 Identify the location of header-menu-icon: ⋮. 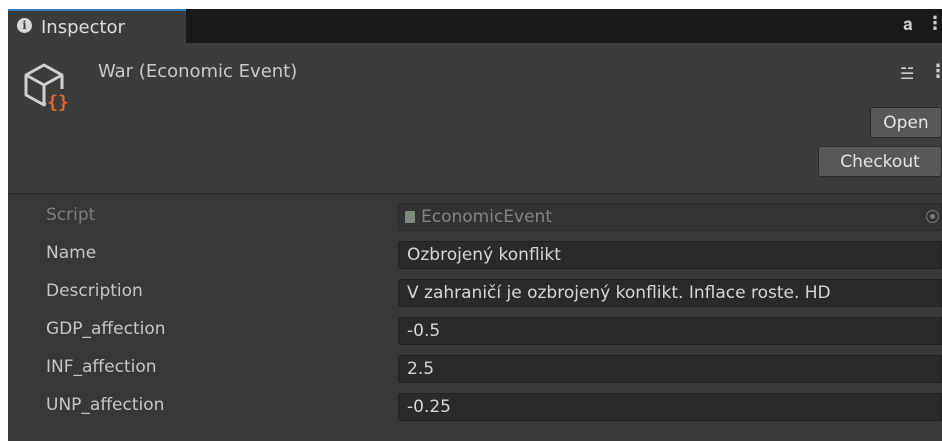
(935, 71).